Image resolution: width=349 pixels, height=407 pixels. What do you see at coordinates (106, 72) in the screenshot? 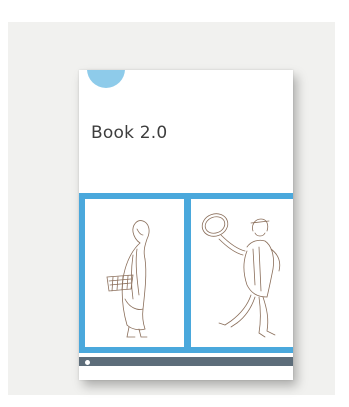
I see `issue-badge-text` at bounding box center [106, 72].